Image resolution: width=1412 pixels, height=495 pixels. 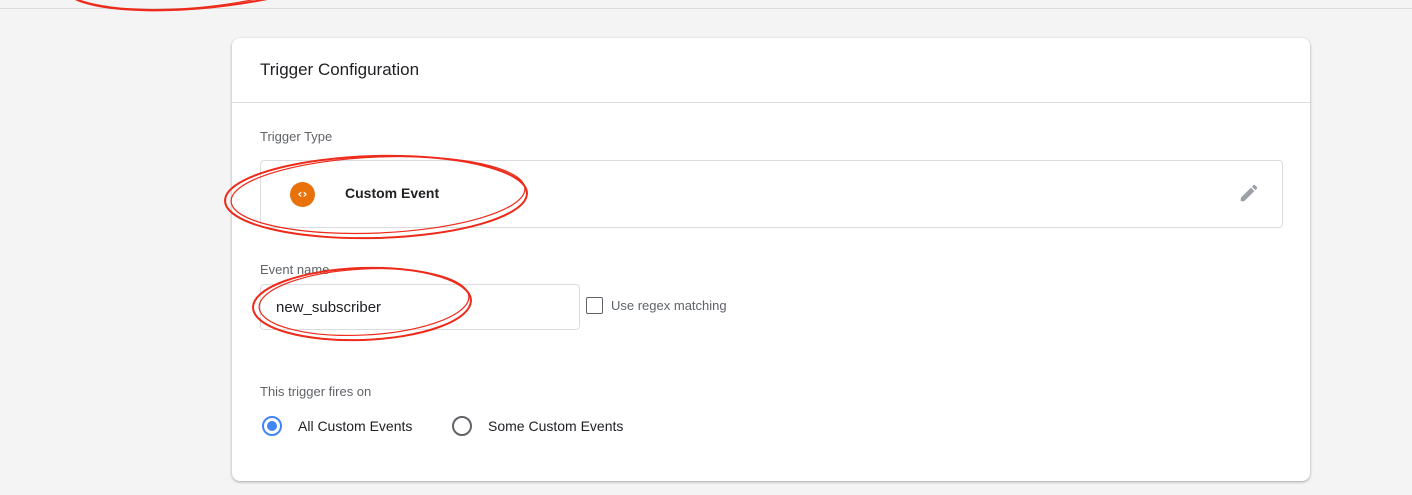 I want to click on event-name-label: Event name, so click(x=295, y=269).